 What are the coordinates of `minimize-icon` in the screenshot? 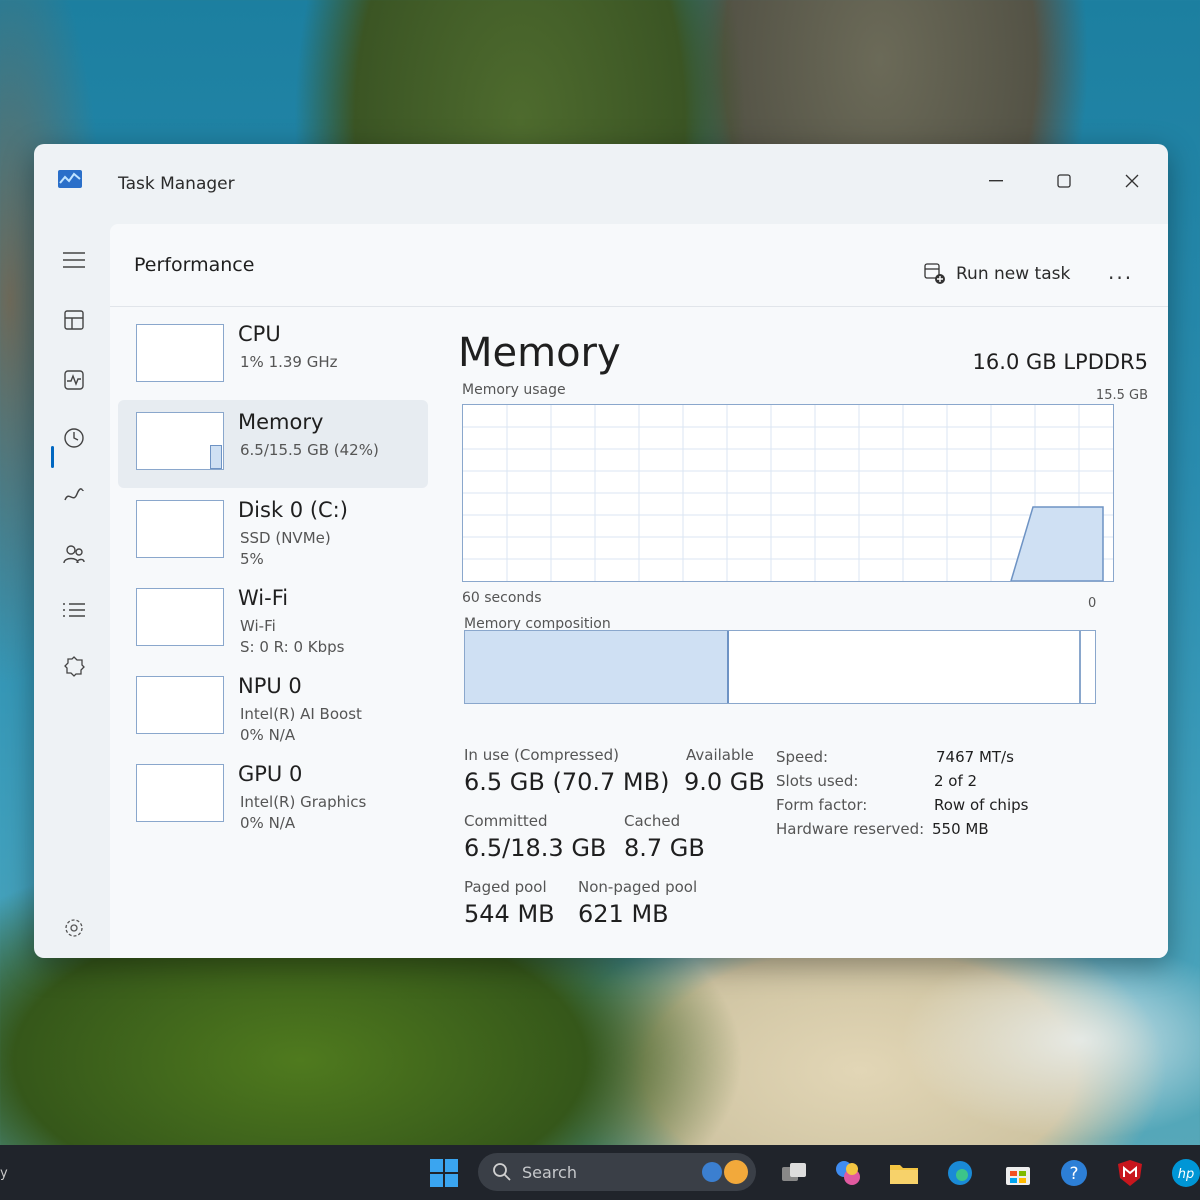 It's located at (996, 181).